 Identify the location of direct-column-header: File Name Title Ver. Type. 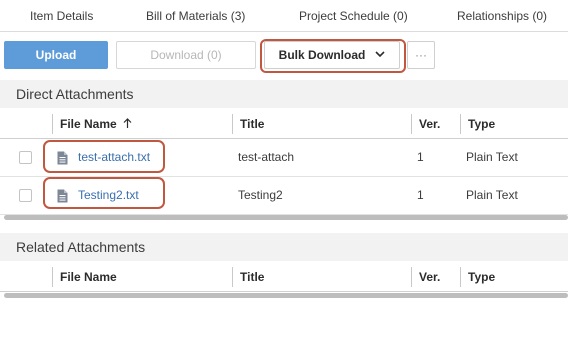
(284, 124).